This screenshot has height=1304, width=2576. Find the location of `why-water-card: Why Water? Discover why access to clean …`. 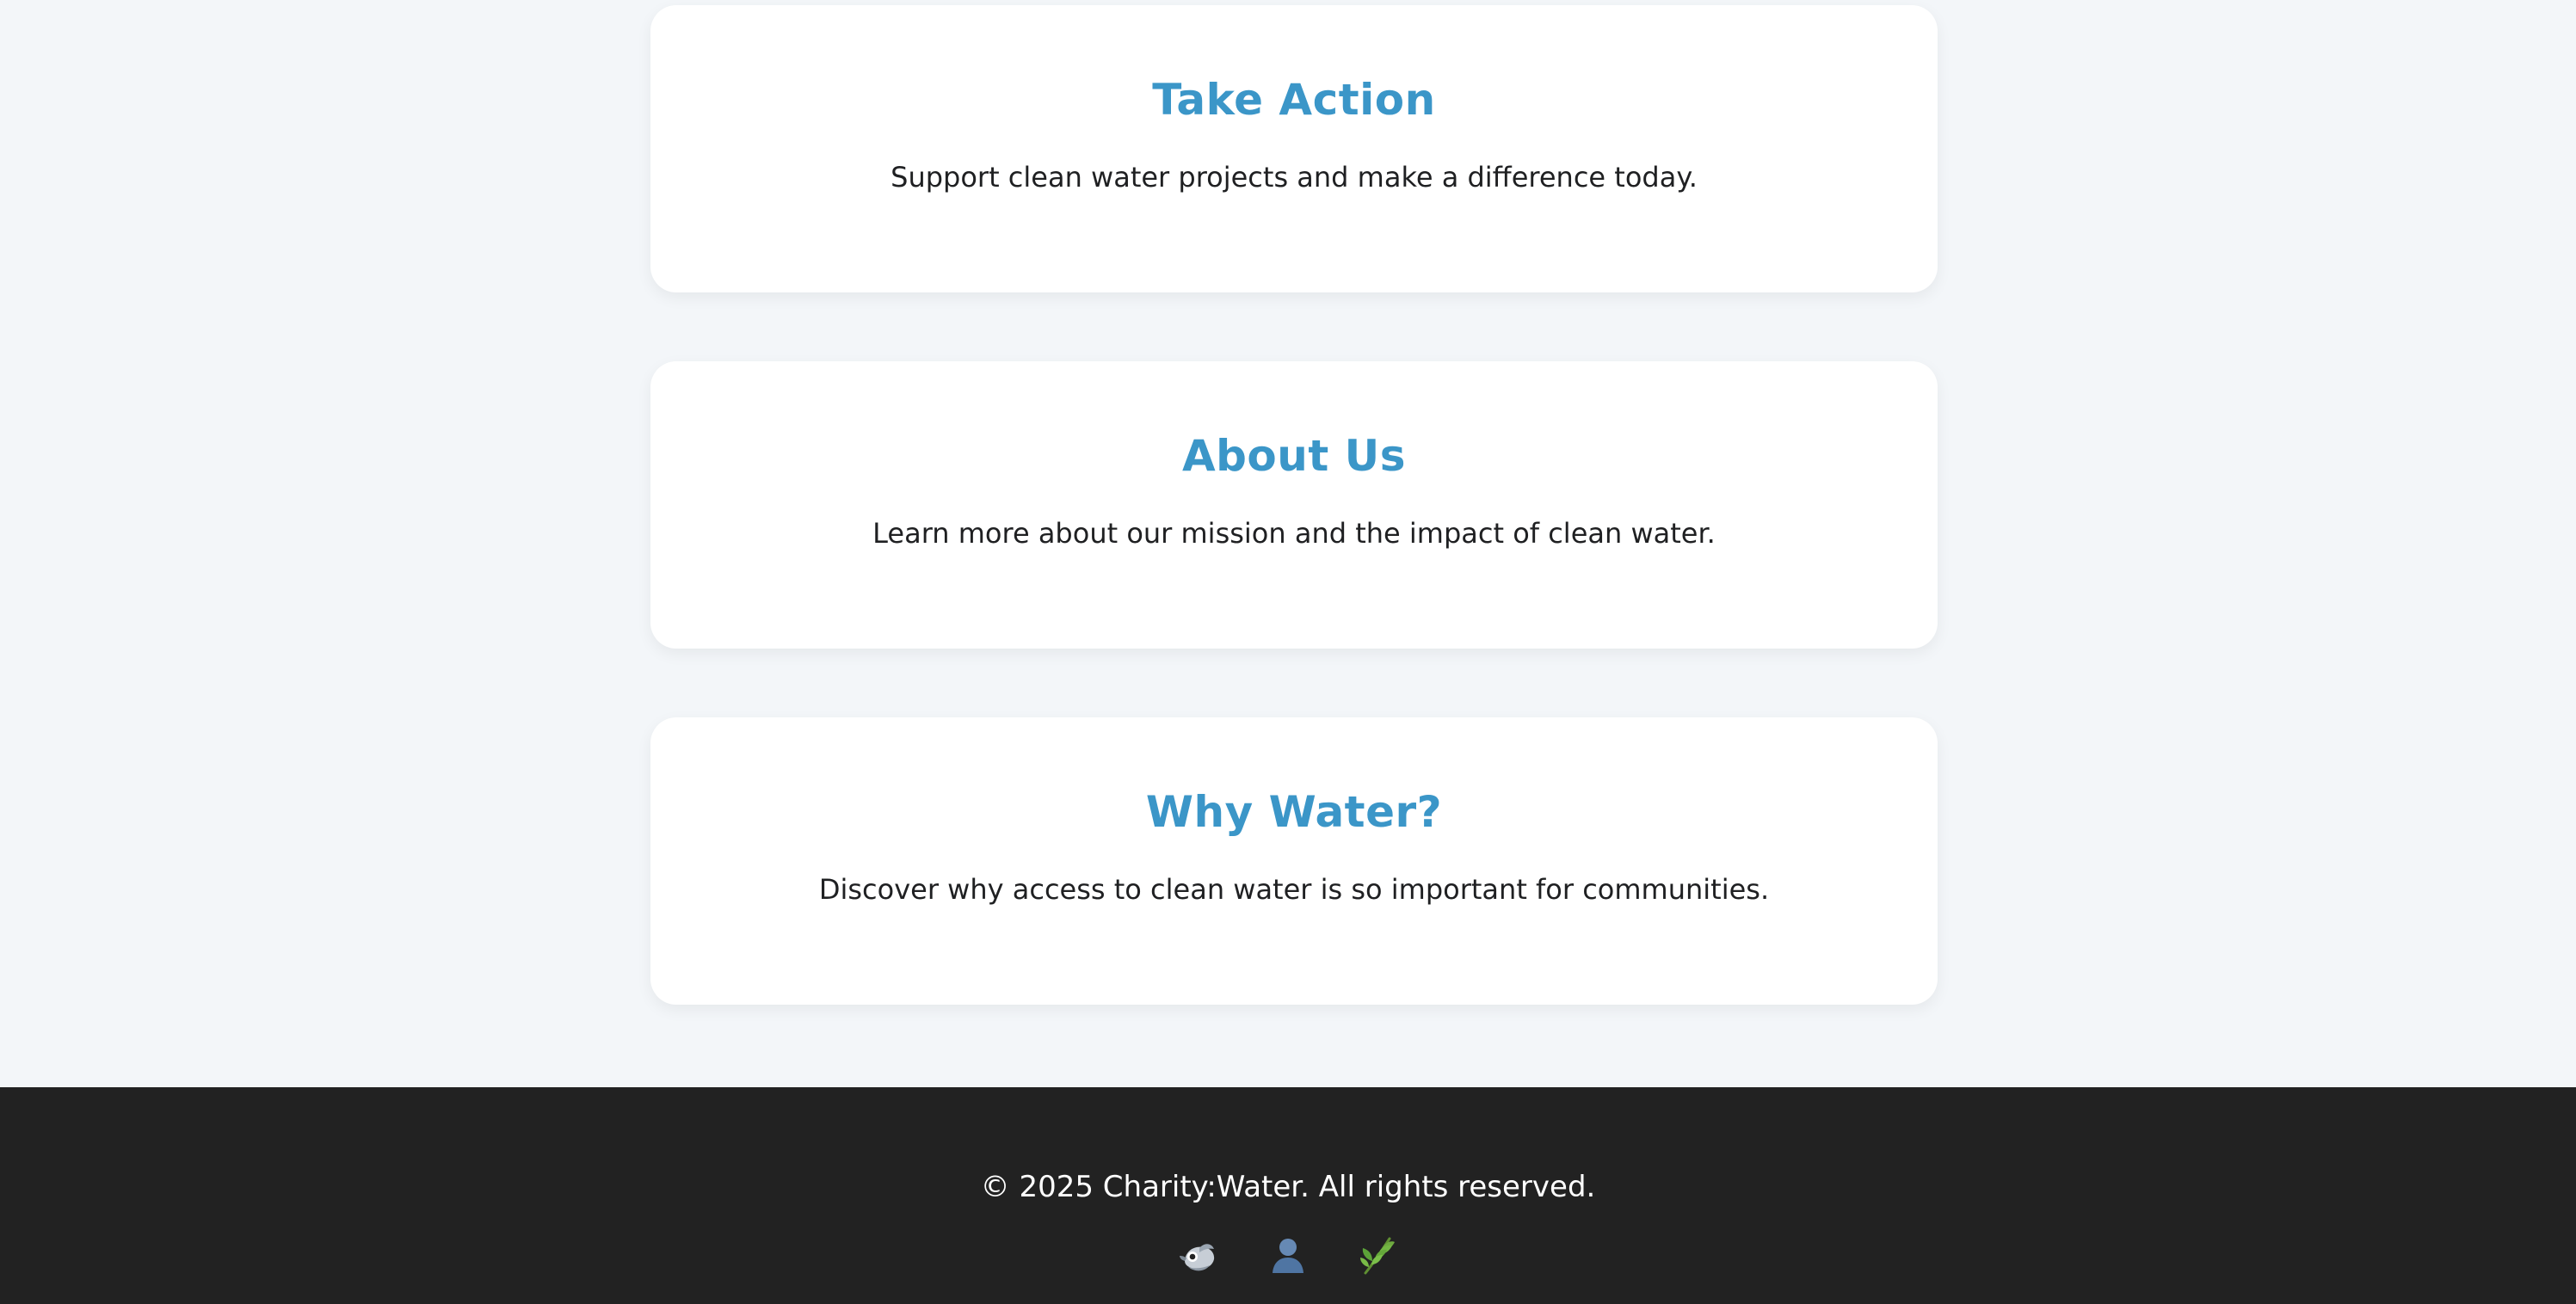

why-water-card: Why Water? Discover why access to clean … is located at coordinates (1294, 861).